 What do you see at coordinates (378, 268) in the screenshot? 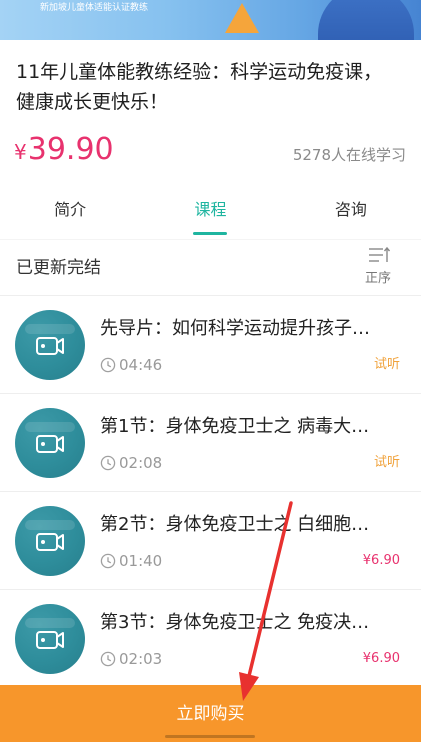
I see `sort-order-button: 正序` at bounding box center [378, 268].